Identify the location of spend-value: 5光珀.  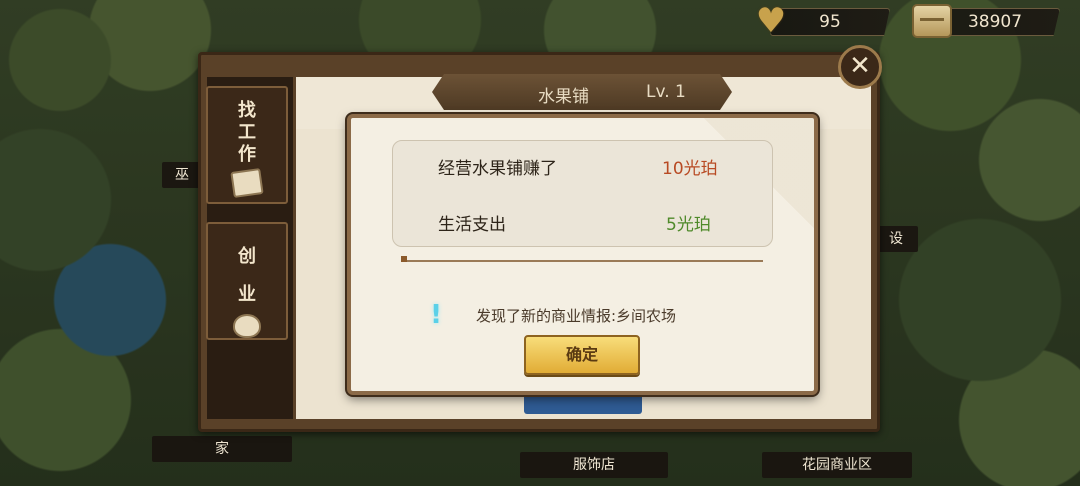
(688, 225).